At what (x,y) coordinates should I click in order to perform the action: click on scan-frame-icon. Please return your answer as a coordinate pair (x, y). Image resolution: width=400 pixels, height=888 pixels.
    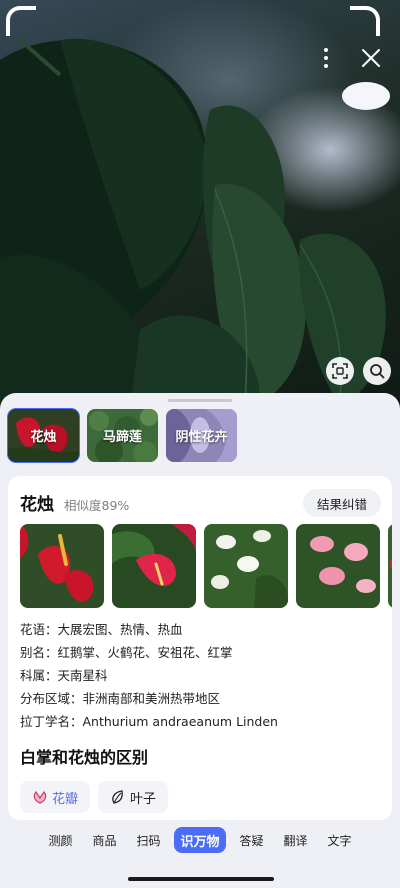
    Looking at the image, I should click on (340, 371).